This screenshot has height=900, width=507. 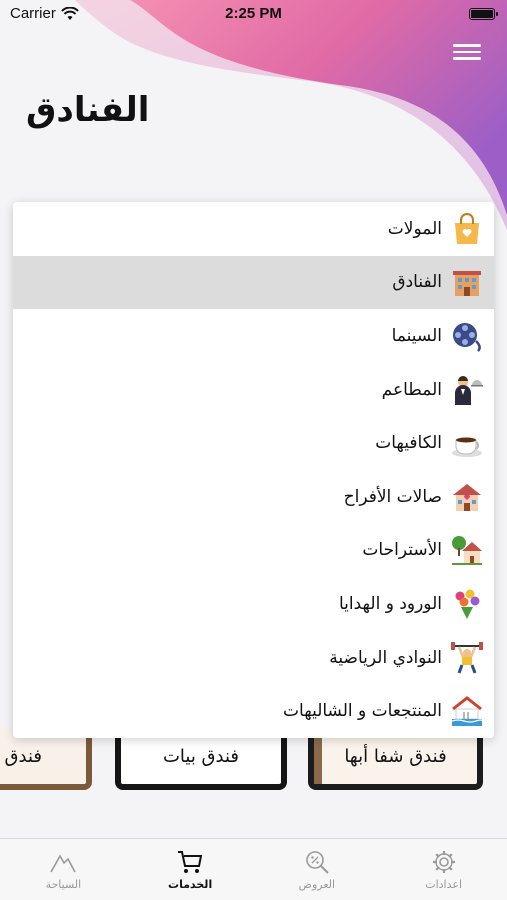 I want to click on menu-item-label: المولات, so click(x=414, y=228).